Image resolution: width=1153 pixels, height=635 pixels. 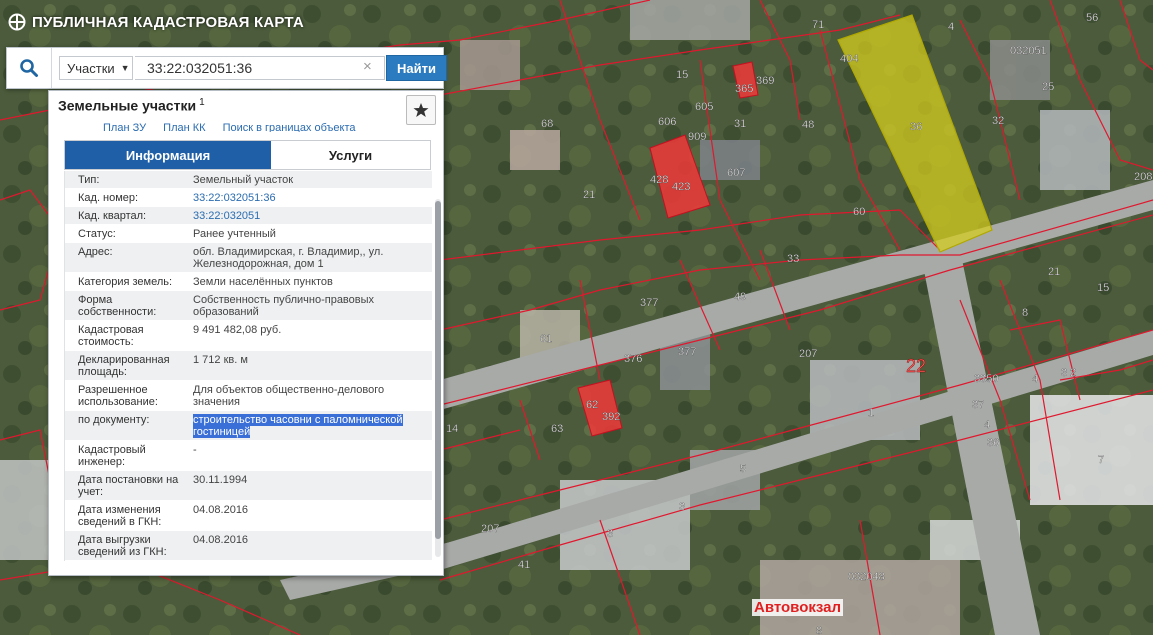 I want to click on map-label-63: 63, so click(x=557, y=429).